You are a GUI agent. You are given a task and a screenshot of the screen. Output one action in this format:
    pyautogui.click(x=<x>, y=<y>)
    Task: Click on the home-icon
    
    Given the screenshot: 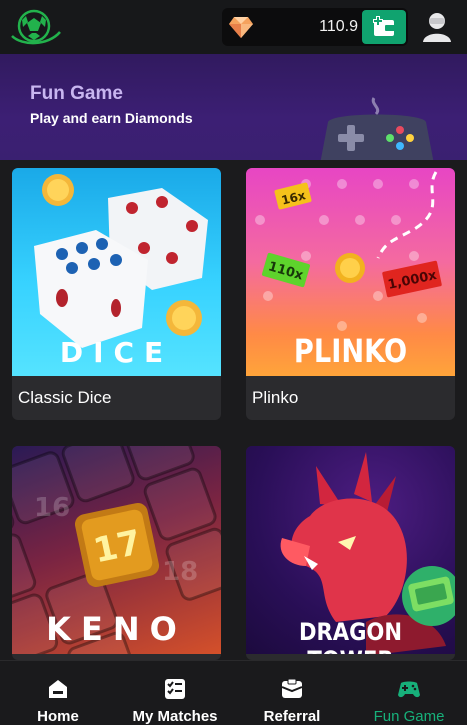 What is the action you would take?
    pyautogui.click(x=58, y=689)
    